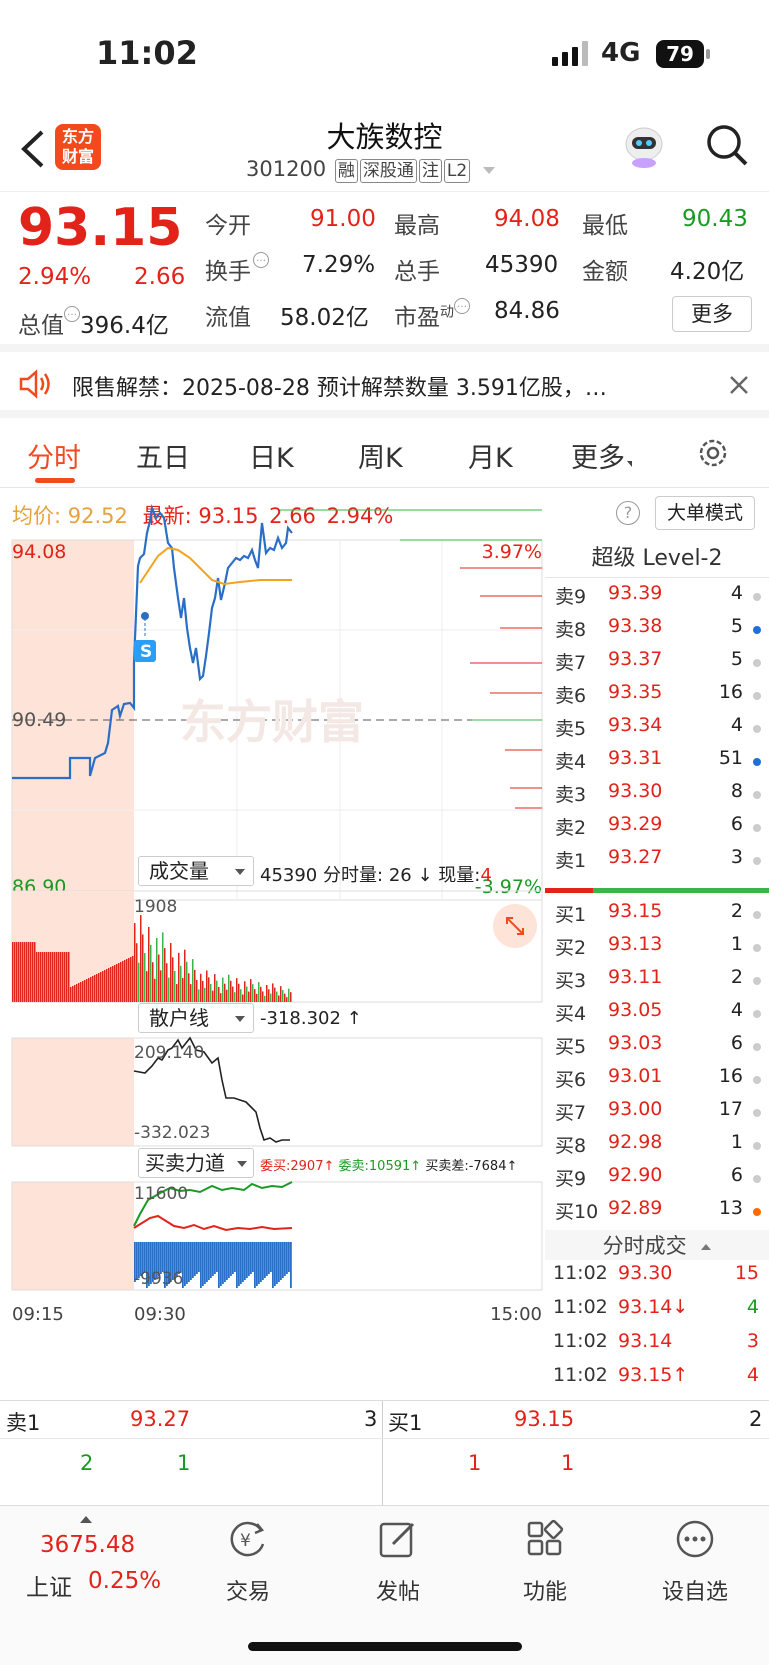 The height and width of the screenshot is (1665, 769). I want to click on tab-monthly-k: 月K, so click(490, 455).